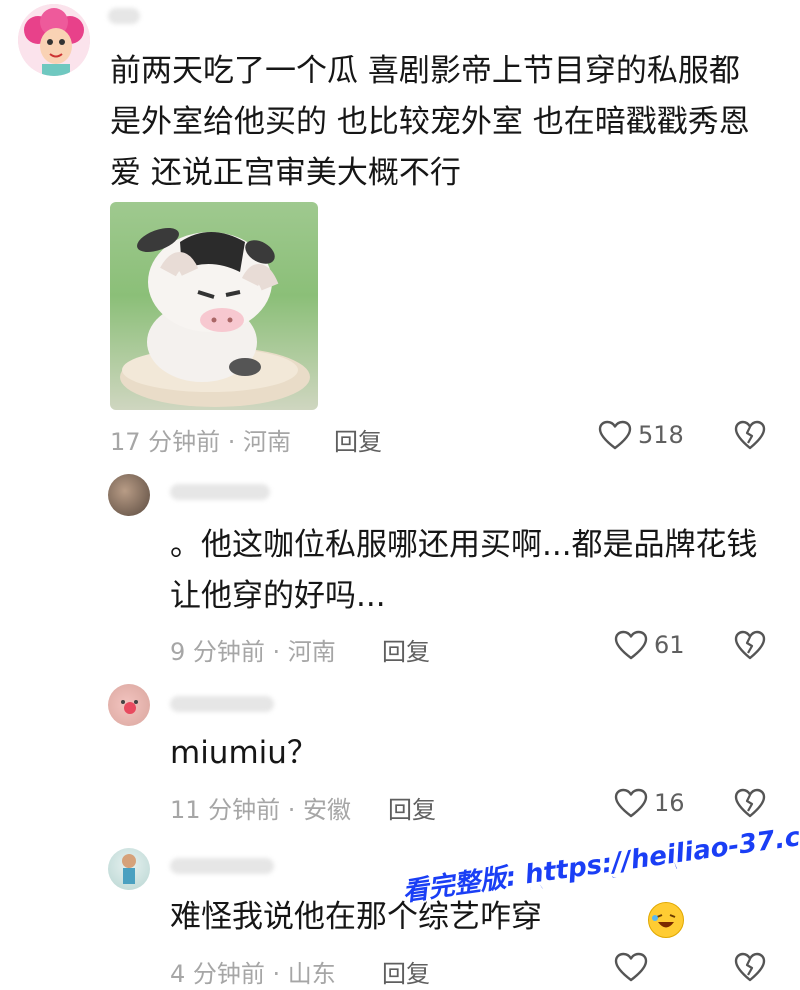  I want to click on like-button: 61, so click(649, 645).